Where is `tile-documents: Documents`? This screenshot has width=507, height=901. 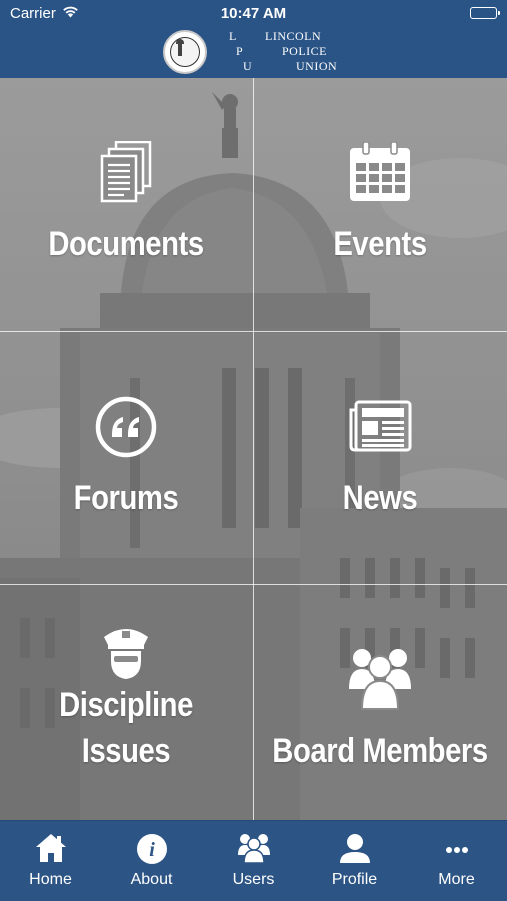
tile-documents: Documents is located at coordinates (126, 204).